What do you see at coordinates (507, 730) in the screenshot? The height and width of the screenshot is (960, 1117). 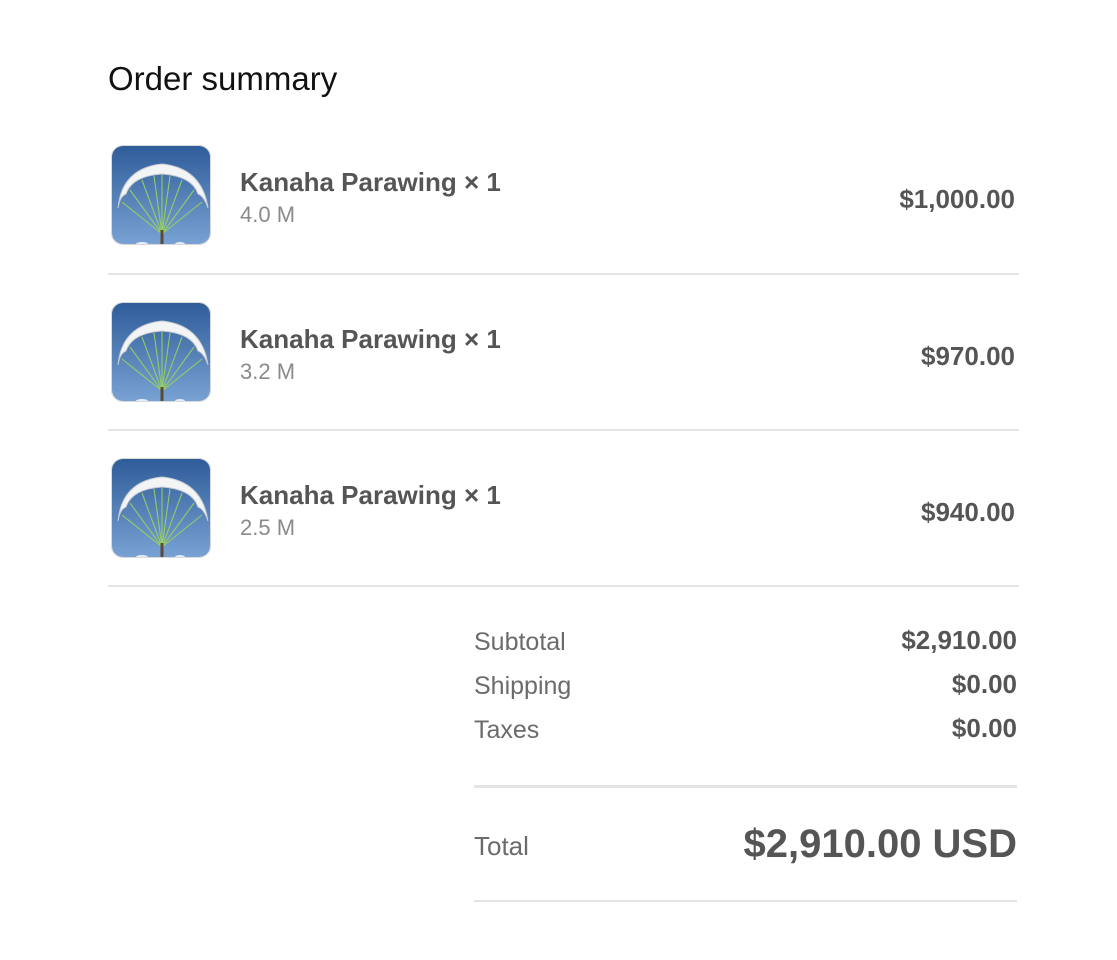 I see `taxes-label: Taxes` at bounding box center [507, 730].